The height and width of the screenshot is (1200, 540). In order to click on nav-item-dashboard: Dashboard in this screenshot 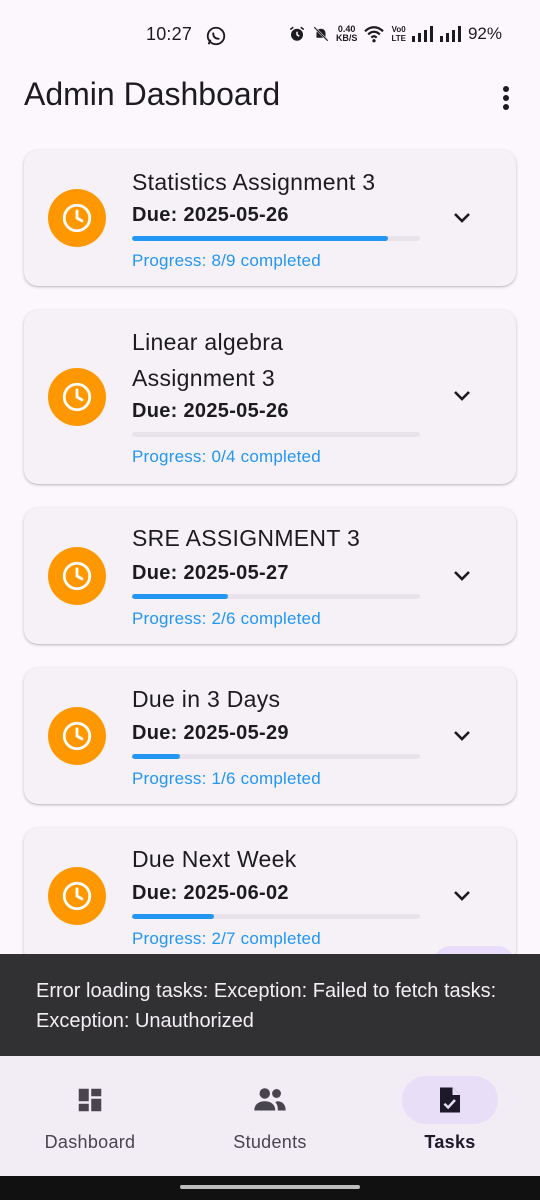, I will do `click(90, 1116)`.